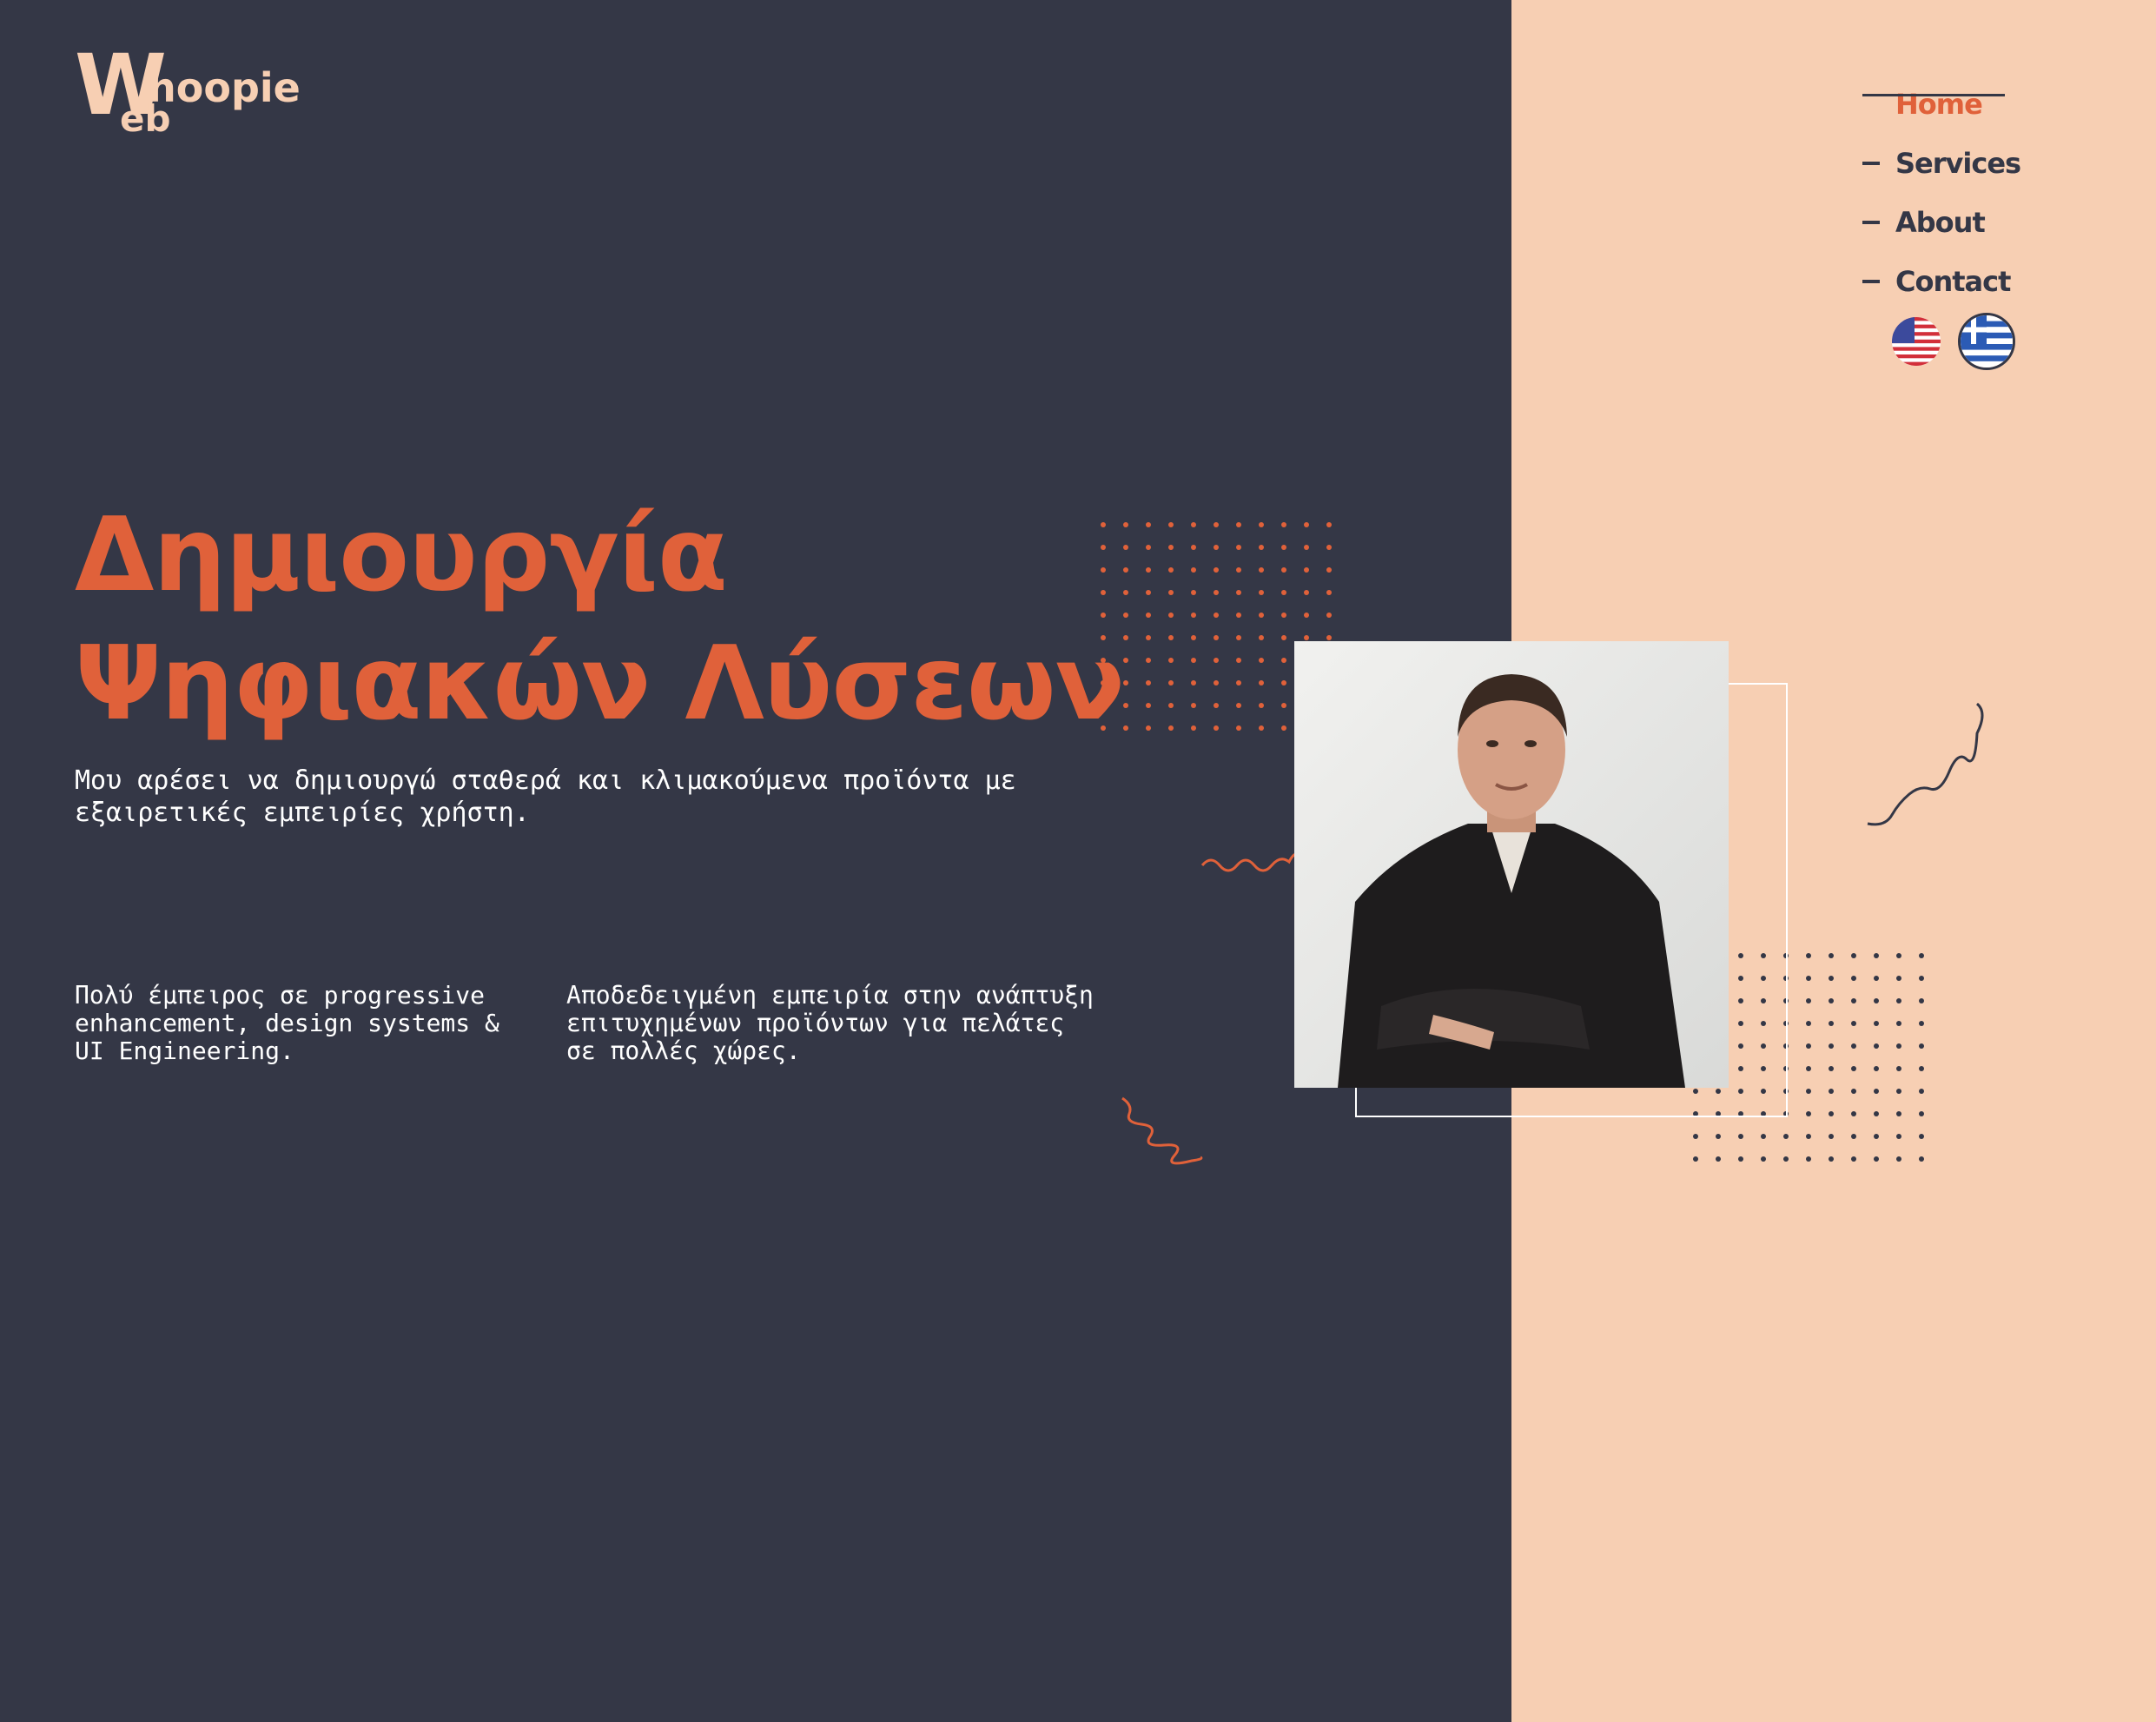  Describe the element at coordinates (1925, 764) in the screenshot. I see `squiggle-dark` at that location.